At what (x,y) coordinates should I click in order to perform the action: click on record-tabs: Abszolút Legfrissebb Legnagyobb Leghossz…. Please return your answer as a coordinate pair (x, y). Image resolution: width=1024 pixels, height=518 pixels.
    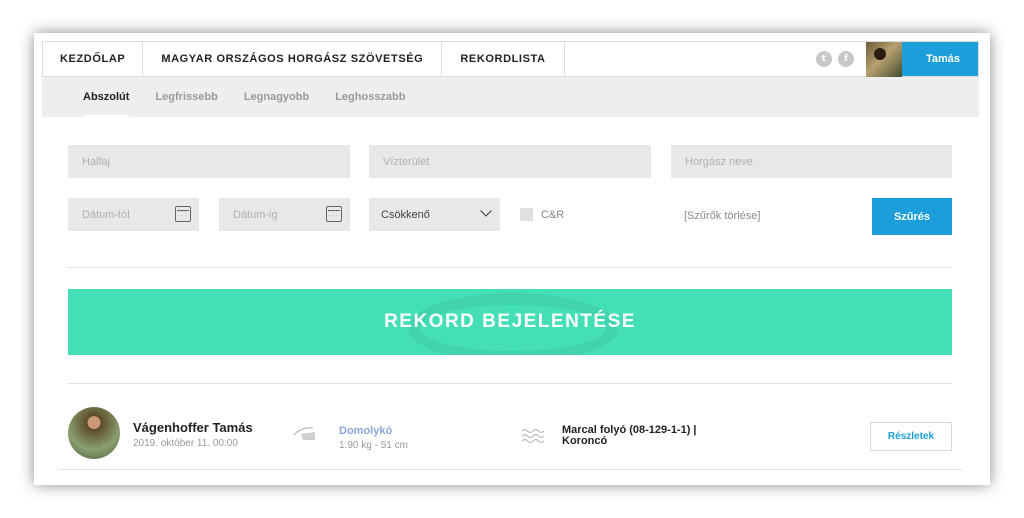
    Looking at the image, I should click on (510, 97).